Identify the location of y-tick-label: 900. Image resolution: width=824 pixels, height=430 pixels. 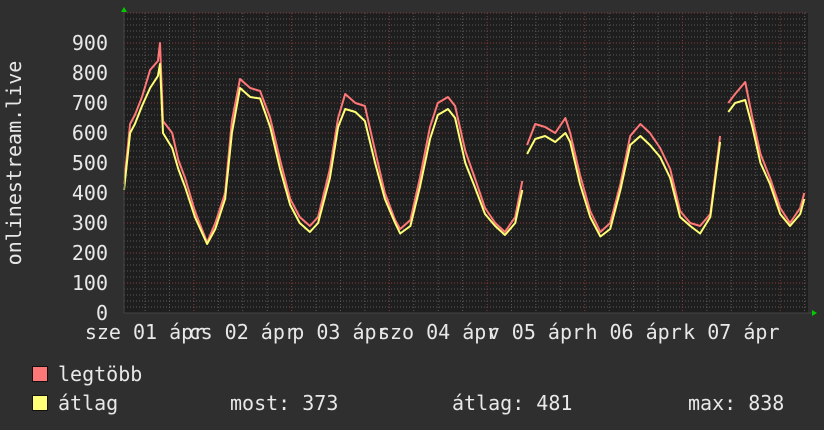
(90, 43).